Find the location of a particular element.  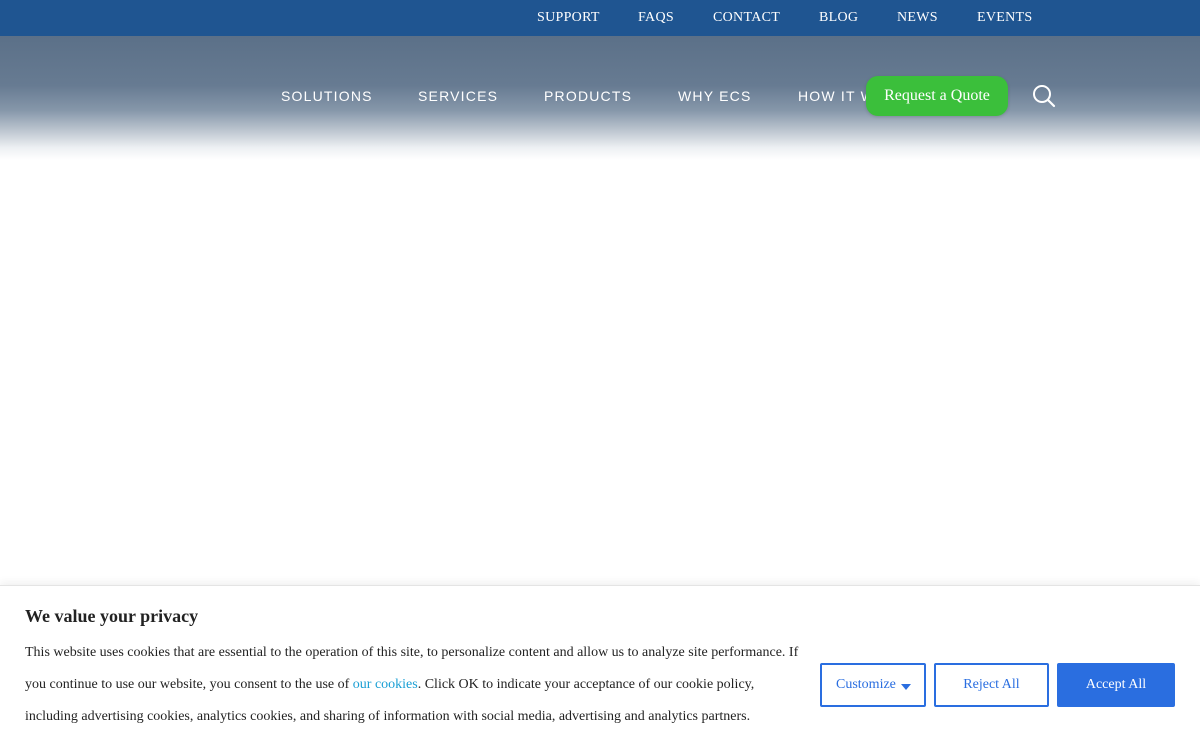

caret-down-icon is located at coordinates (906, 687).